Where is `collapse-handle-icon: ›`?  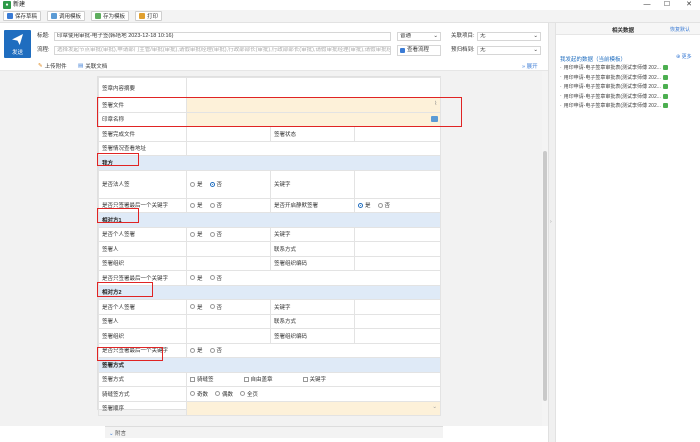 collapse-handle-icon: › is located at coordinates (551, 222).